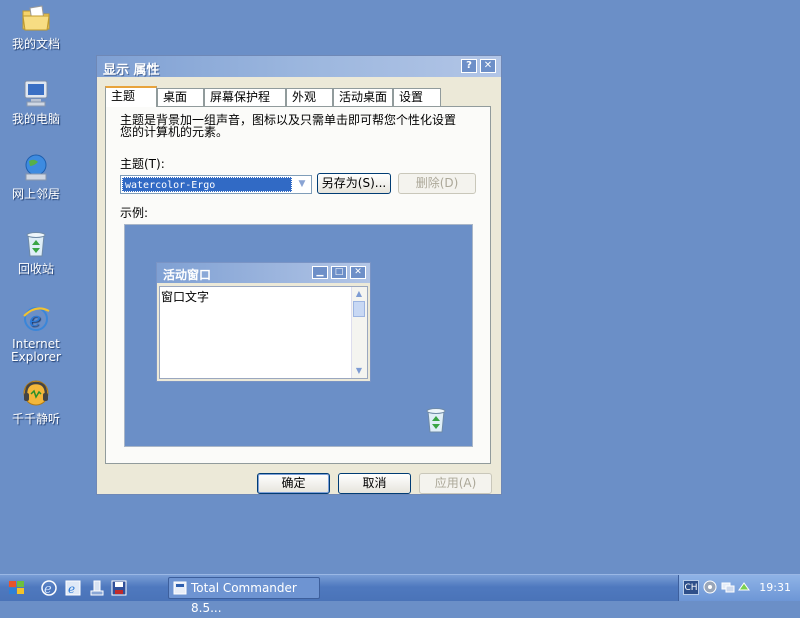 This screenshot has height=618, width=800. I want to click on desktop-icon-label: 网上邻居, so click(35, 194).